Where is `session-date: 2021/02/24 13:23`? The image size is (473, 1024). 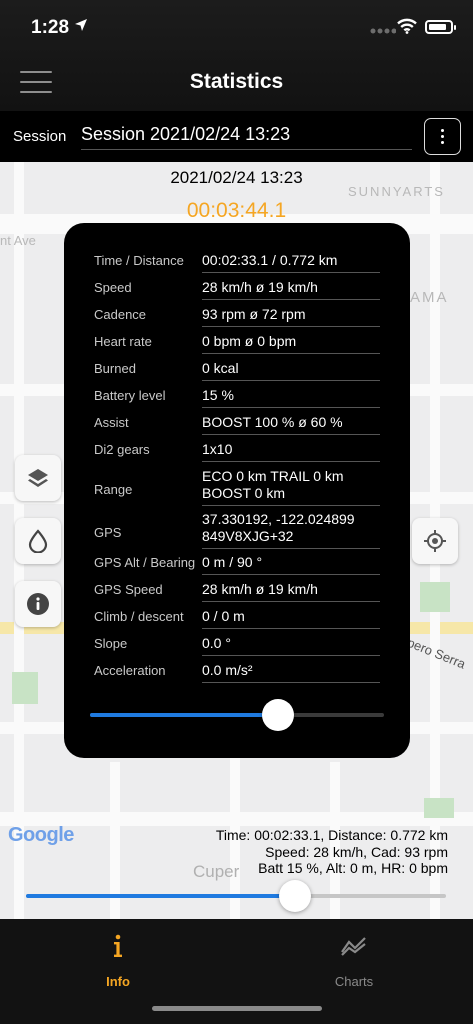 session-date: 2021/02/24 13:23 is located at coordinates (236, 177).